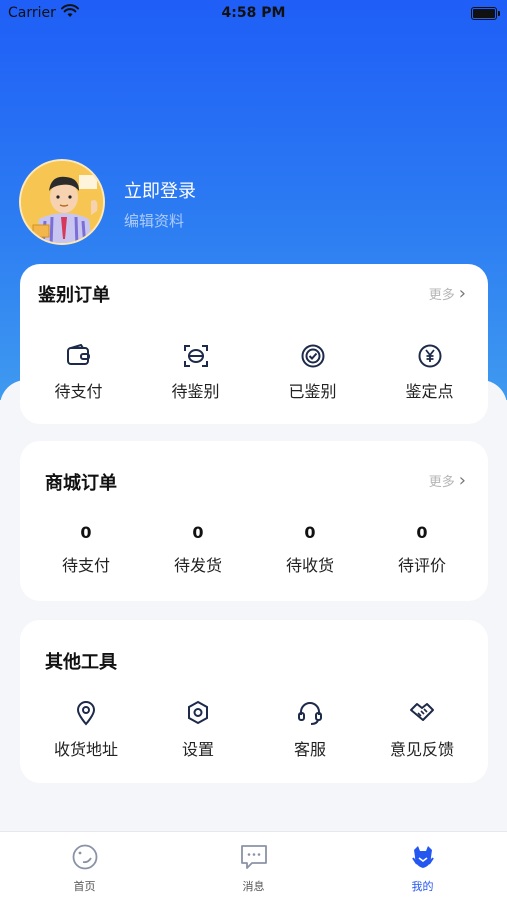  I want to click on headset-icon, so click(310, 713).